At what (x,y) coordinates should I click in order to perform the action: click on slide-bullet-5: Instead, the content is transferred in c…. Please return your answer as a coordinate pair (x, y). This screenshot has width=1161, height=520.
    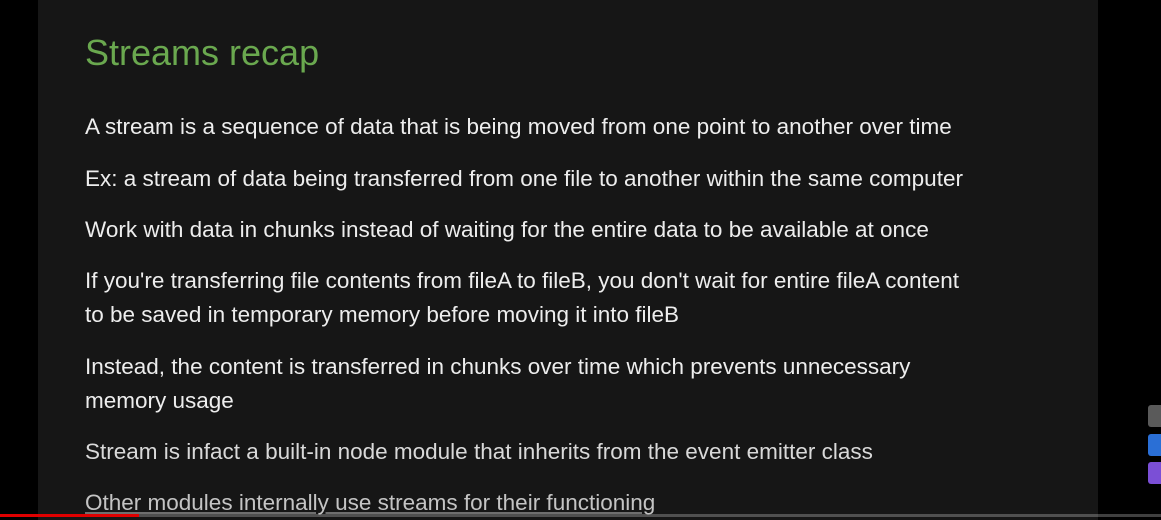
    Looking at the image, I should click on (580, 384).